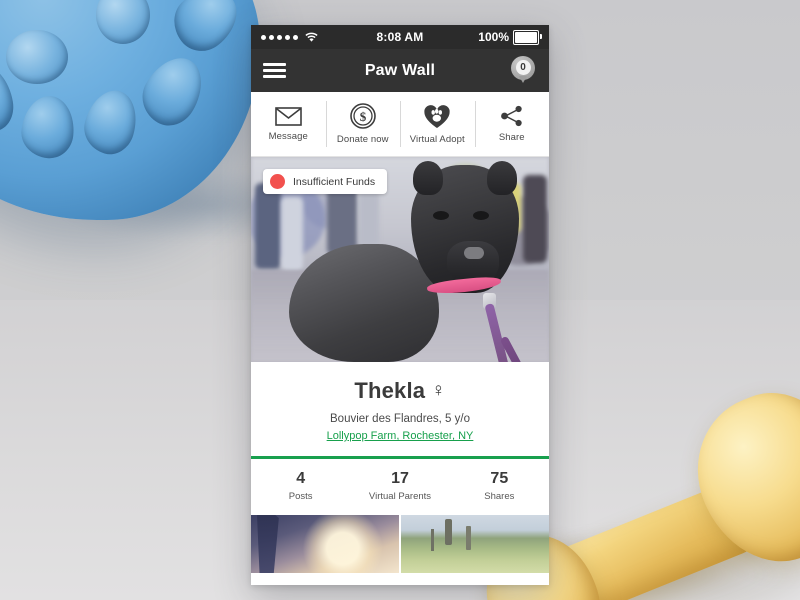  What do you see at coordinates (301, 478) in the screenshot?
I see `posts-count: 4` at bounding box center [301, 478].